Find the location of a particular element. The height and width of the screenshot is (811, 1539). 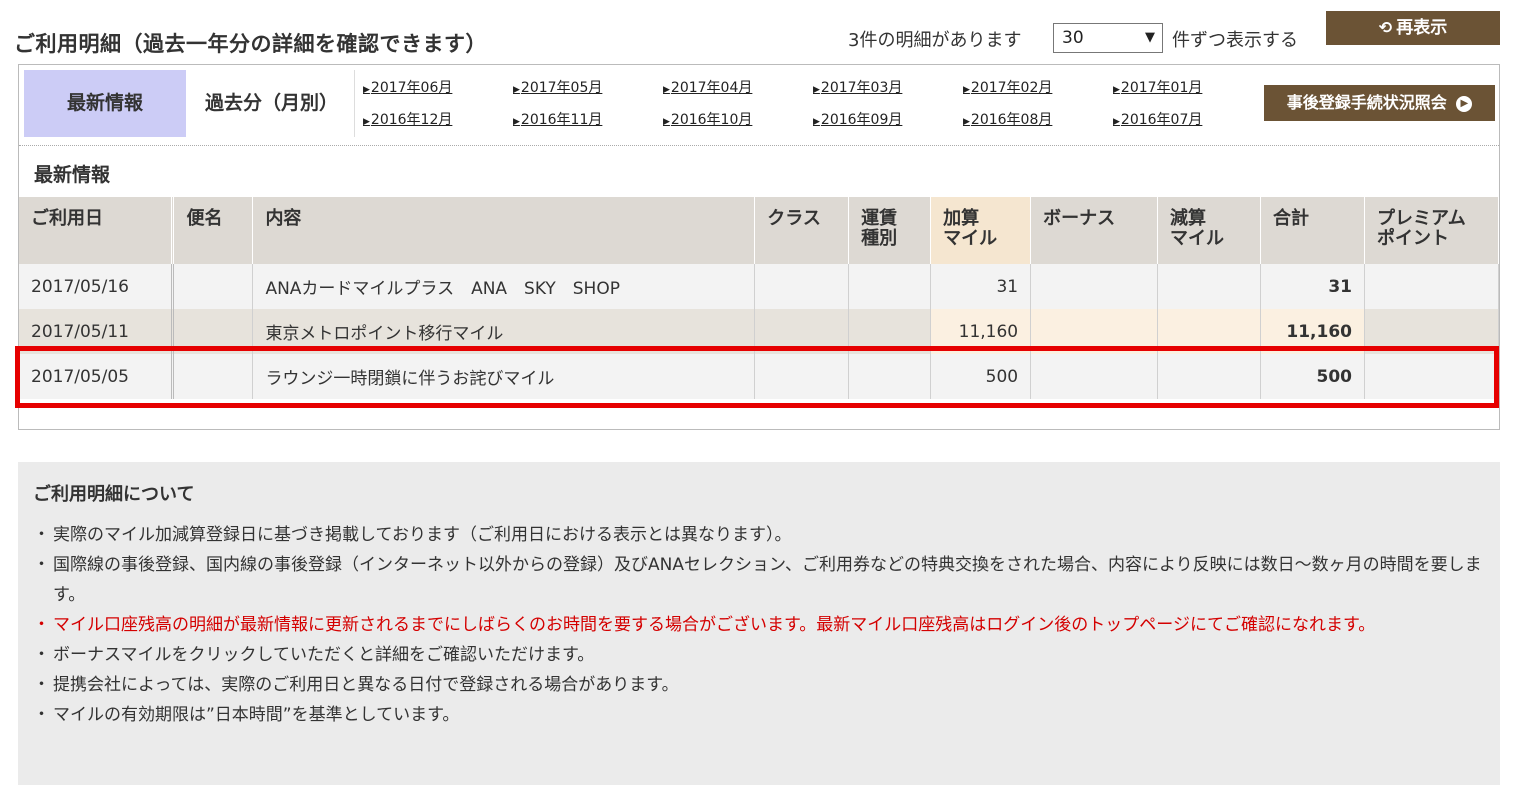

month-link-2017-02: ▶2017年02月 is located at coordinates (1007, 87).